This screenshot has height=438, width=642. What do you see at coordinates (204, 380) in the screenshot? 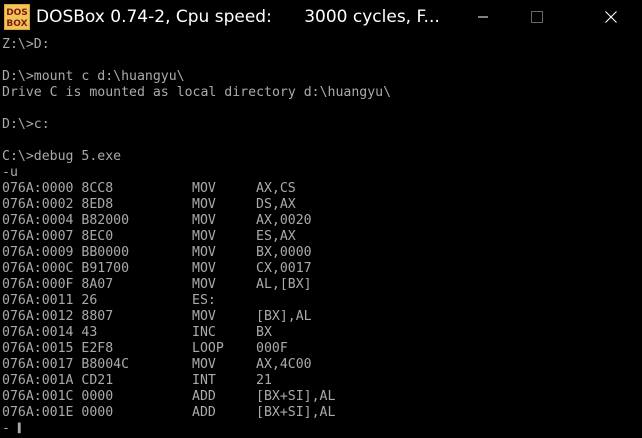
I see `instruction-mnemonic: INT` at bounding box center [204, 380].